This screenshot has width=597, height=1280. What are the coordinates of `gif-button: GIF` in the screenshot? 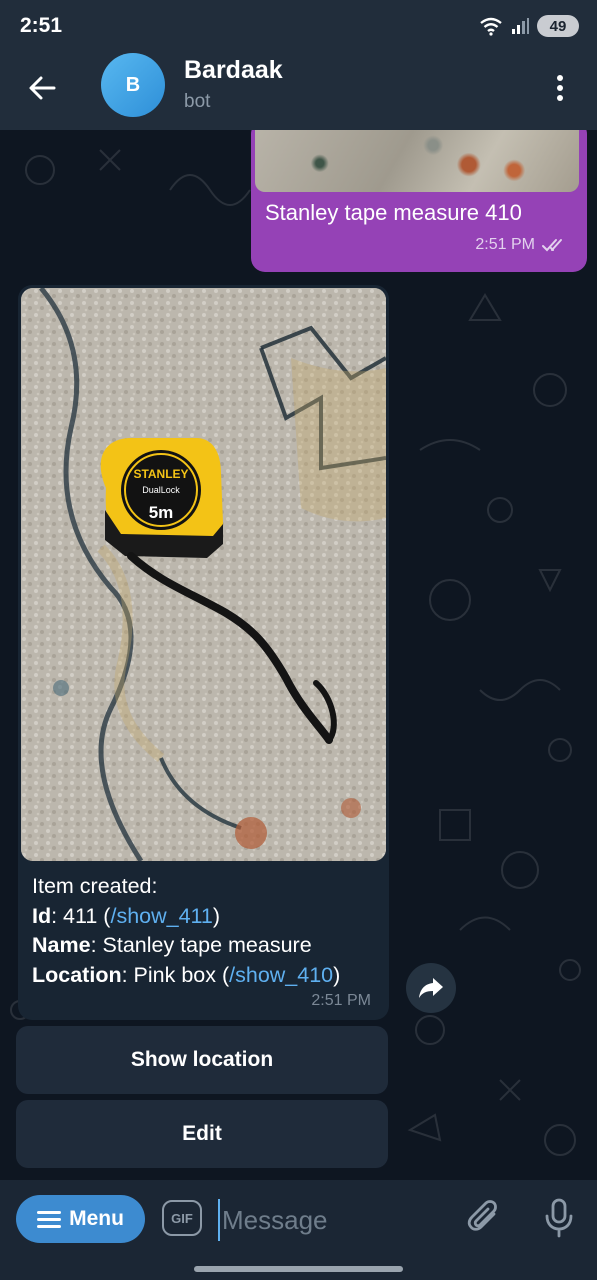 It's located at (182, 1218).